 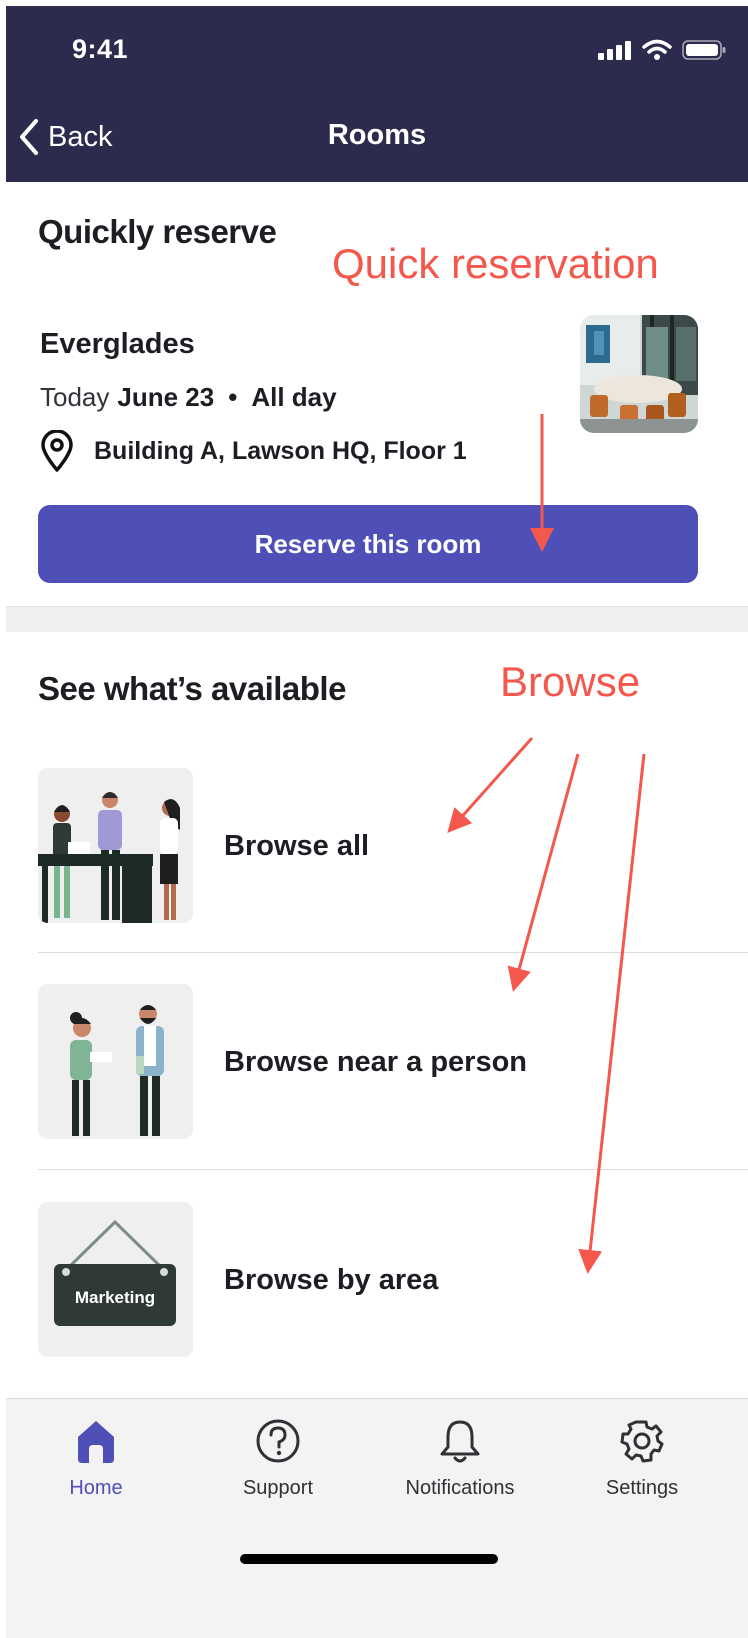 I want to click on header-bar: 9:41 Back Rooms, so click(x=377, y=94).